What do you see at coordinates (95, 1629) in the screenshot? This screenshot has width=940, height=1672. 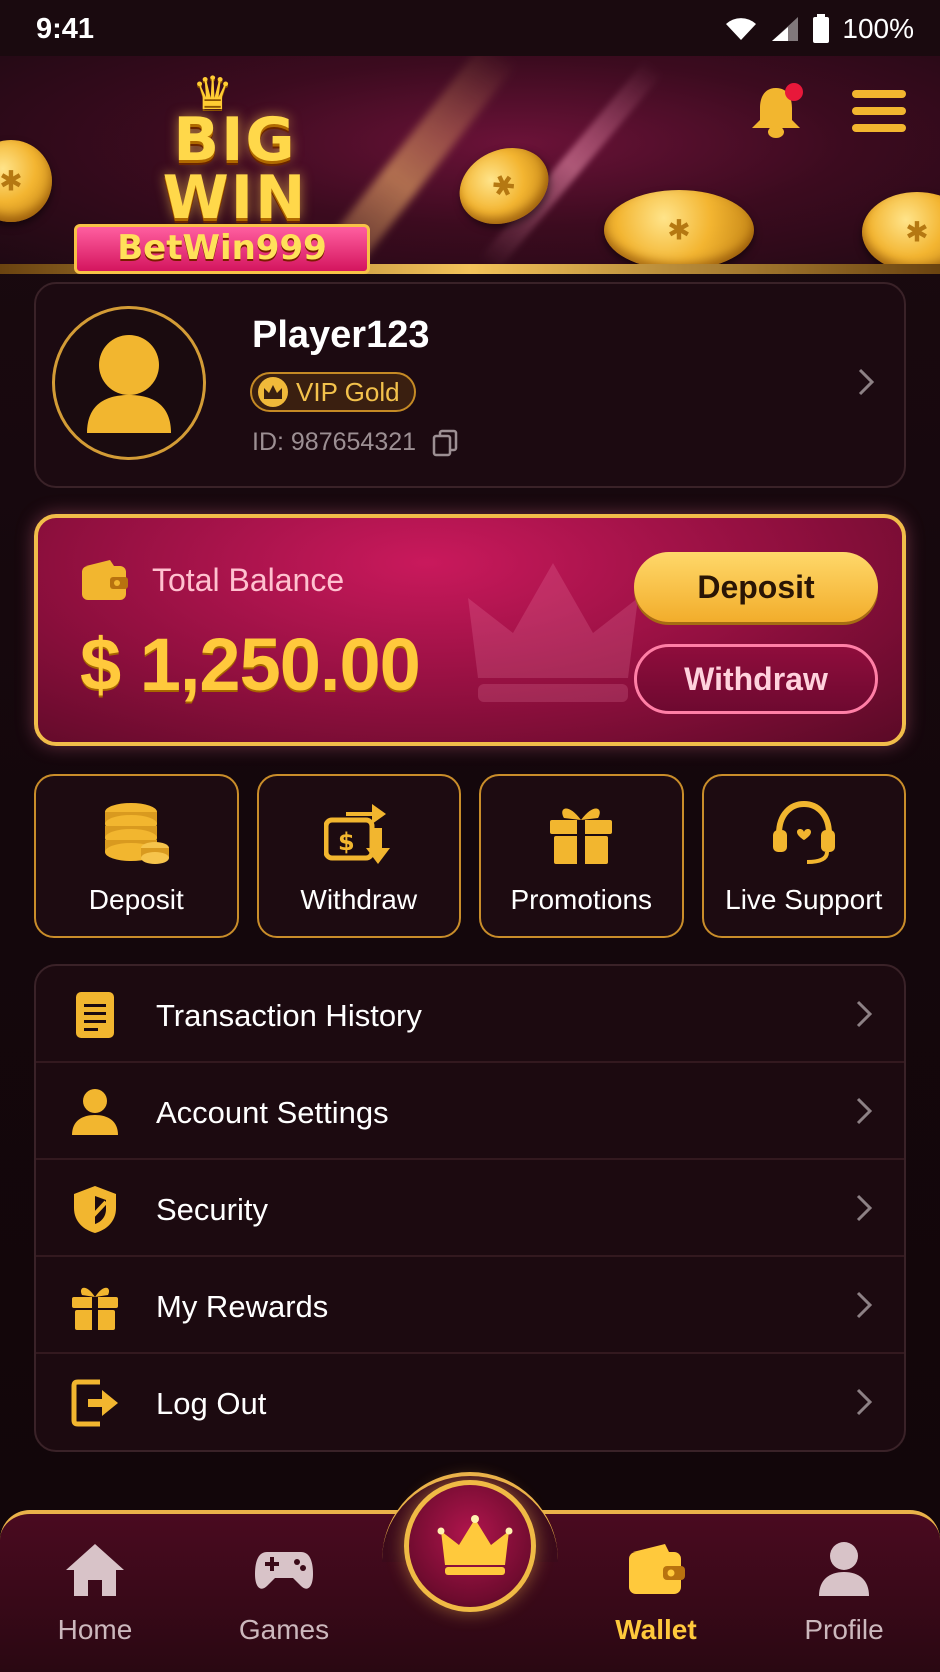 I see `nav-label: Home` at bounding box center [95, 1629].